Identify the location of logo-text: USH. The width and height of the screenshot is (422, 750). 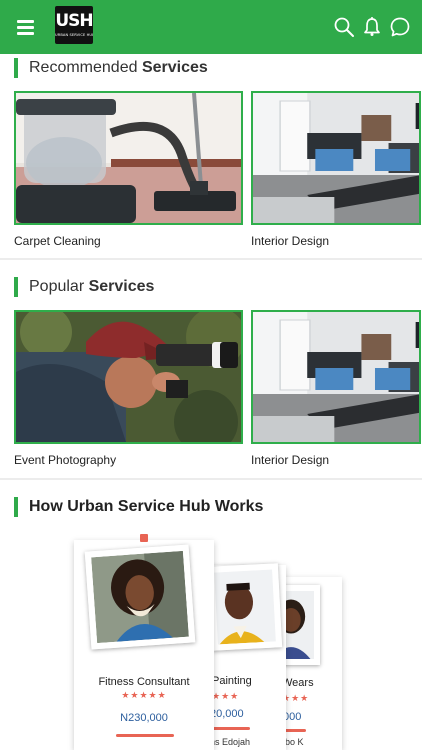
(74, 21).